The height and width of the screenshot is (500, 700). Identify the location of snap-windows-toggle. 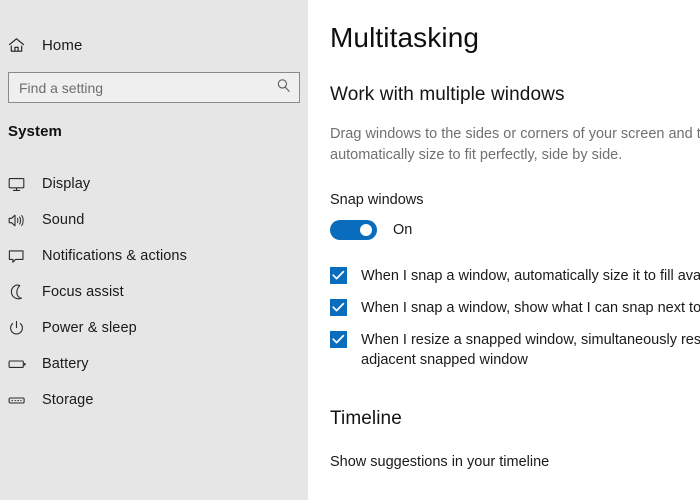
(353, 230).